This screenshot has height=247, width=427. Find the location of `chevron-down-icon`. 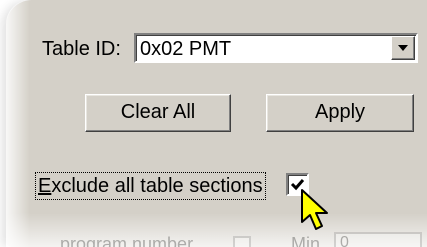

chevron-down-icon is located at coordinates (403, 48).